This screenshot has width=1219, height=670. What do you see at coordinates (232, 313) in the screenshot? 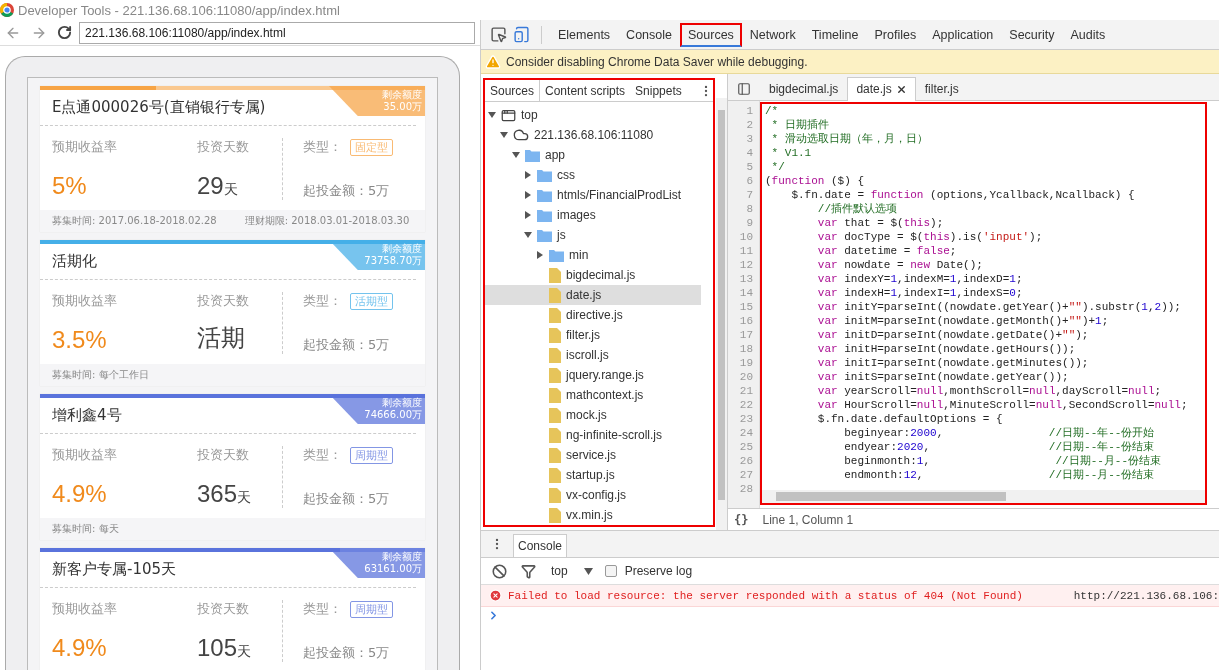
I see `product-card: 活期化 剩余额度 73758.70万 预期收益率 3.5% 投资天数 活期 类型： 活期型 起投金额：5万 募集时间: 每个工作日` at bounding box center [232, 313].